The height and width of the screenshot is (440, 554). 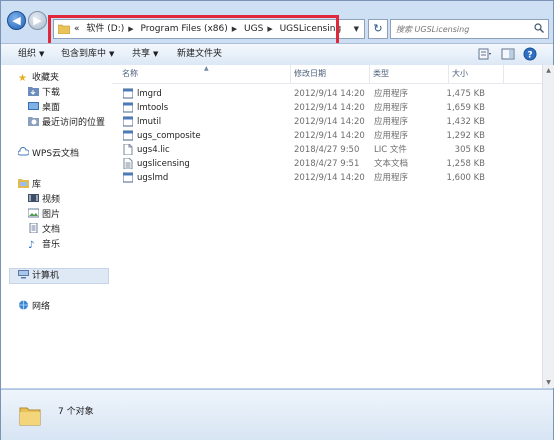 I want to click on search-box, so click(x=469, y=29).